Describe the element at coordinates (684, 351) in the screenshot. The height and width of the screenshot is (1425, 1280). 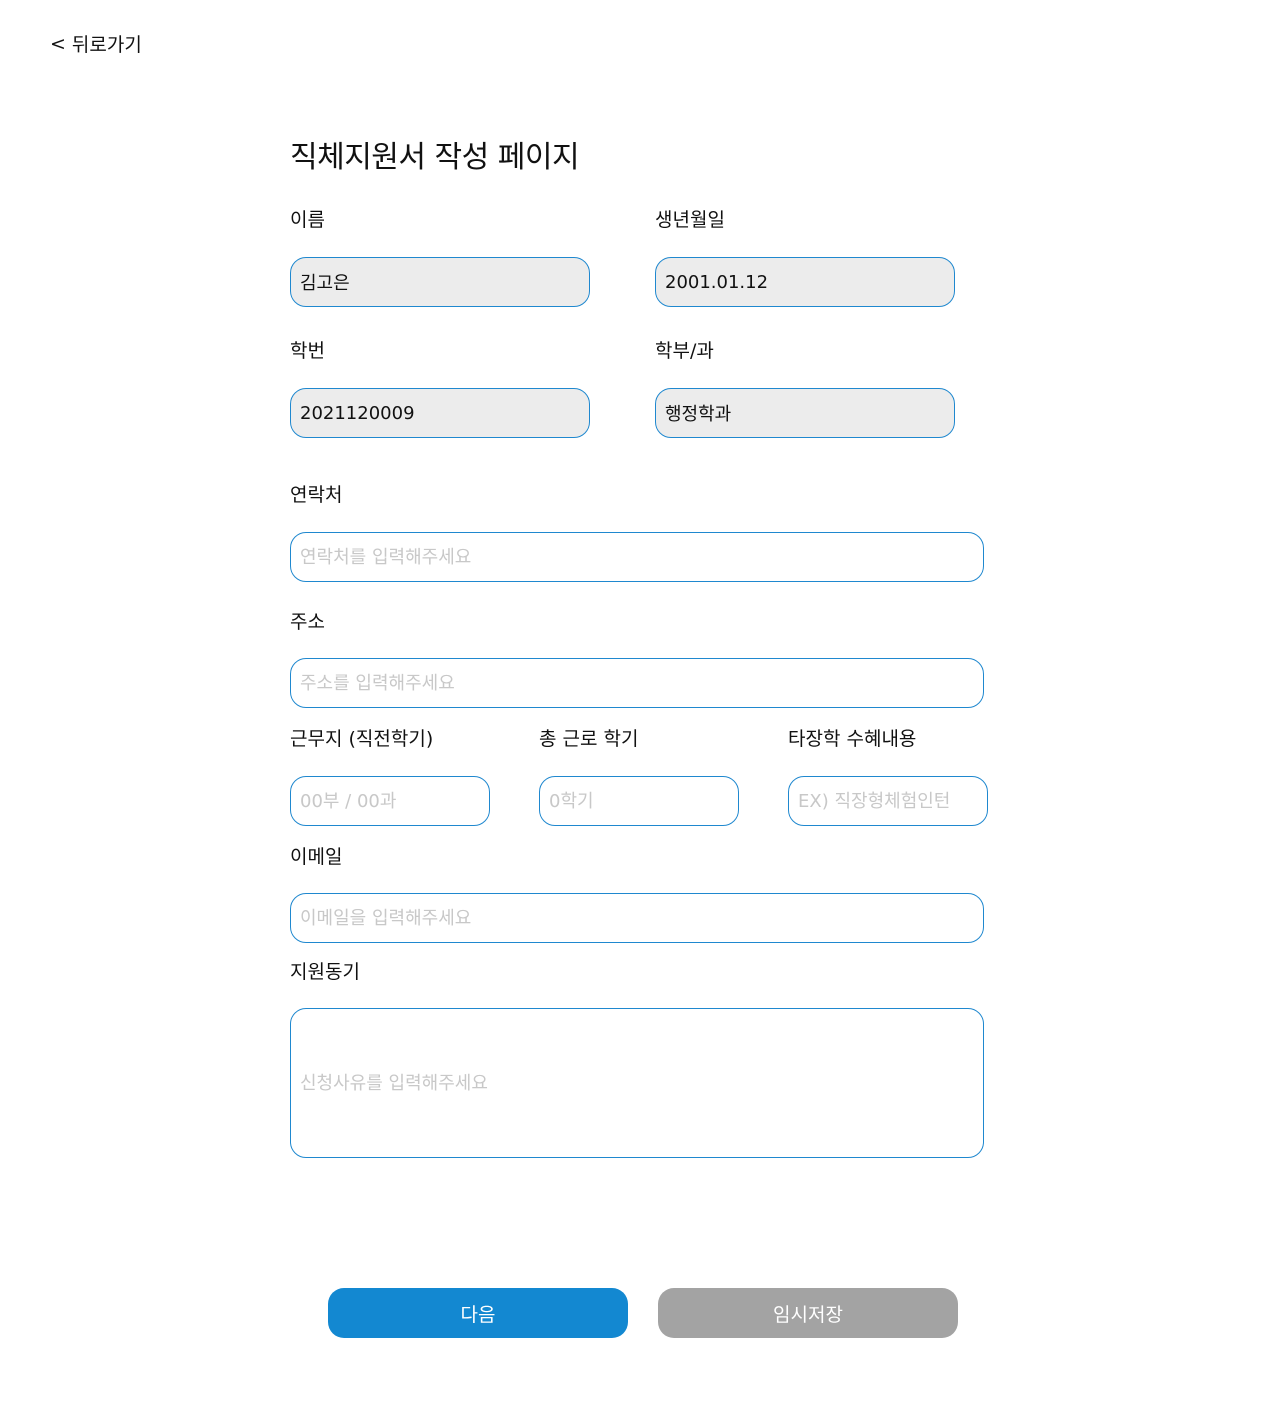
I see `department-label: 학부/과` at that location.